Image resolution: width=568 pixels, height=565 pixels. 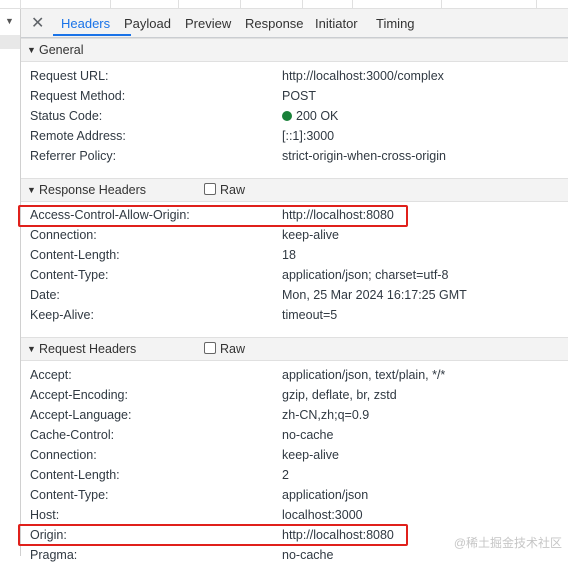 I want to click on header-value: 18, so click(x=289, y=255).